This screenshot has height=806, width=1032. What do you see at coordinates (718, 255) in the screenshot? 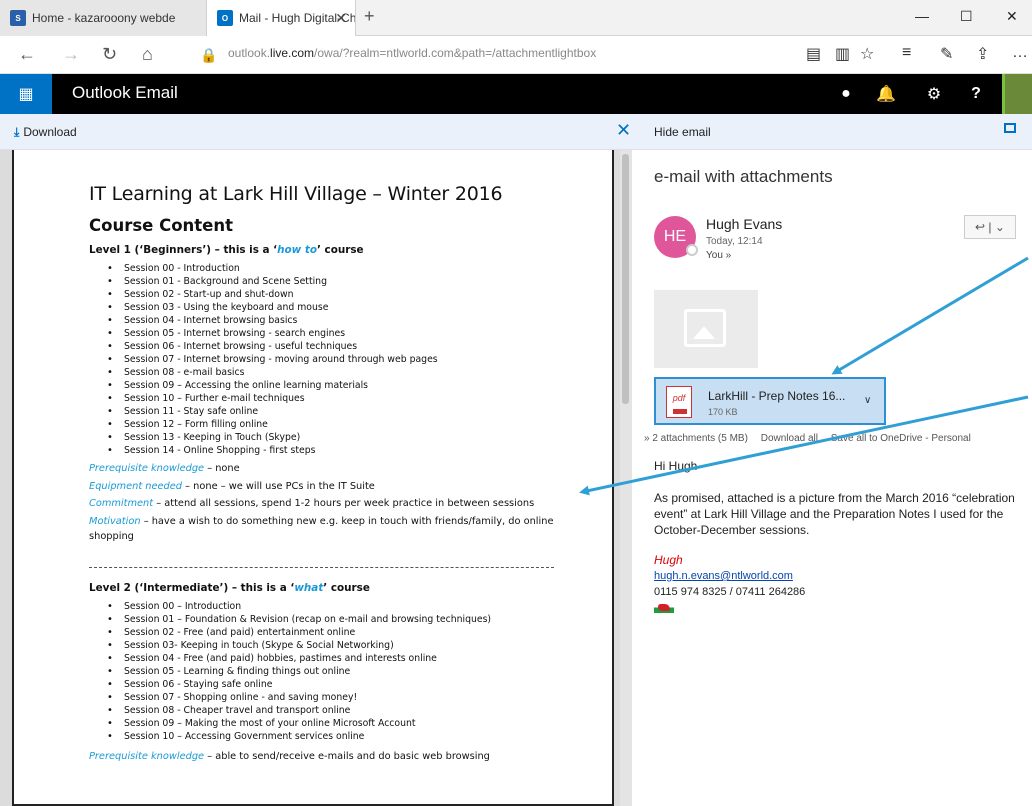
I see `recipients: You »` at bounding box center [718, 255].